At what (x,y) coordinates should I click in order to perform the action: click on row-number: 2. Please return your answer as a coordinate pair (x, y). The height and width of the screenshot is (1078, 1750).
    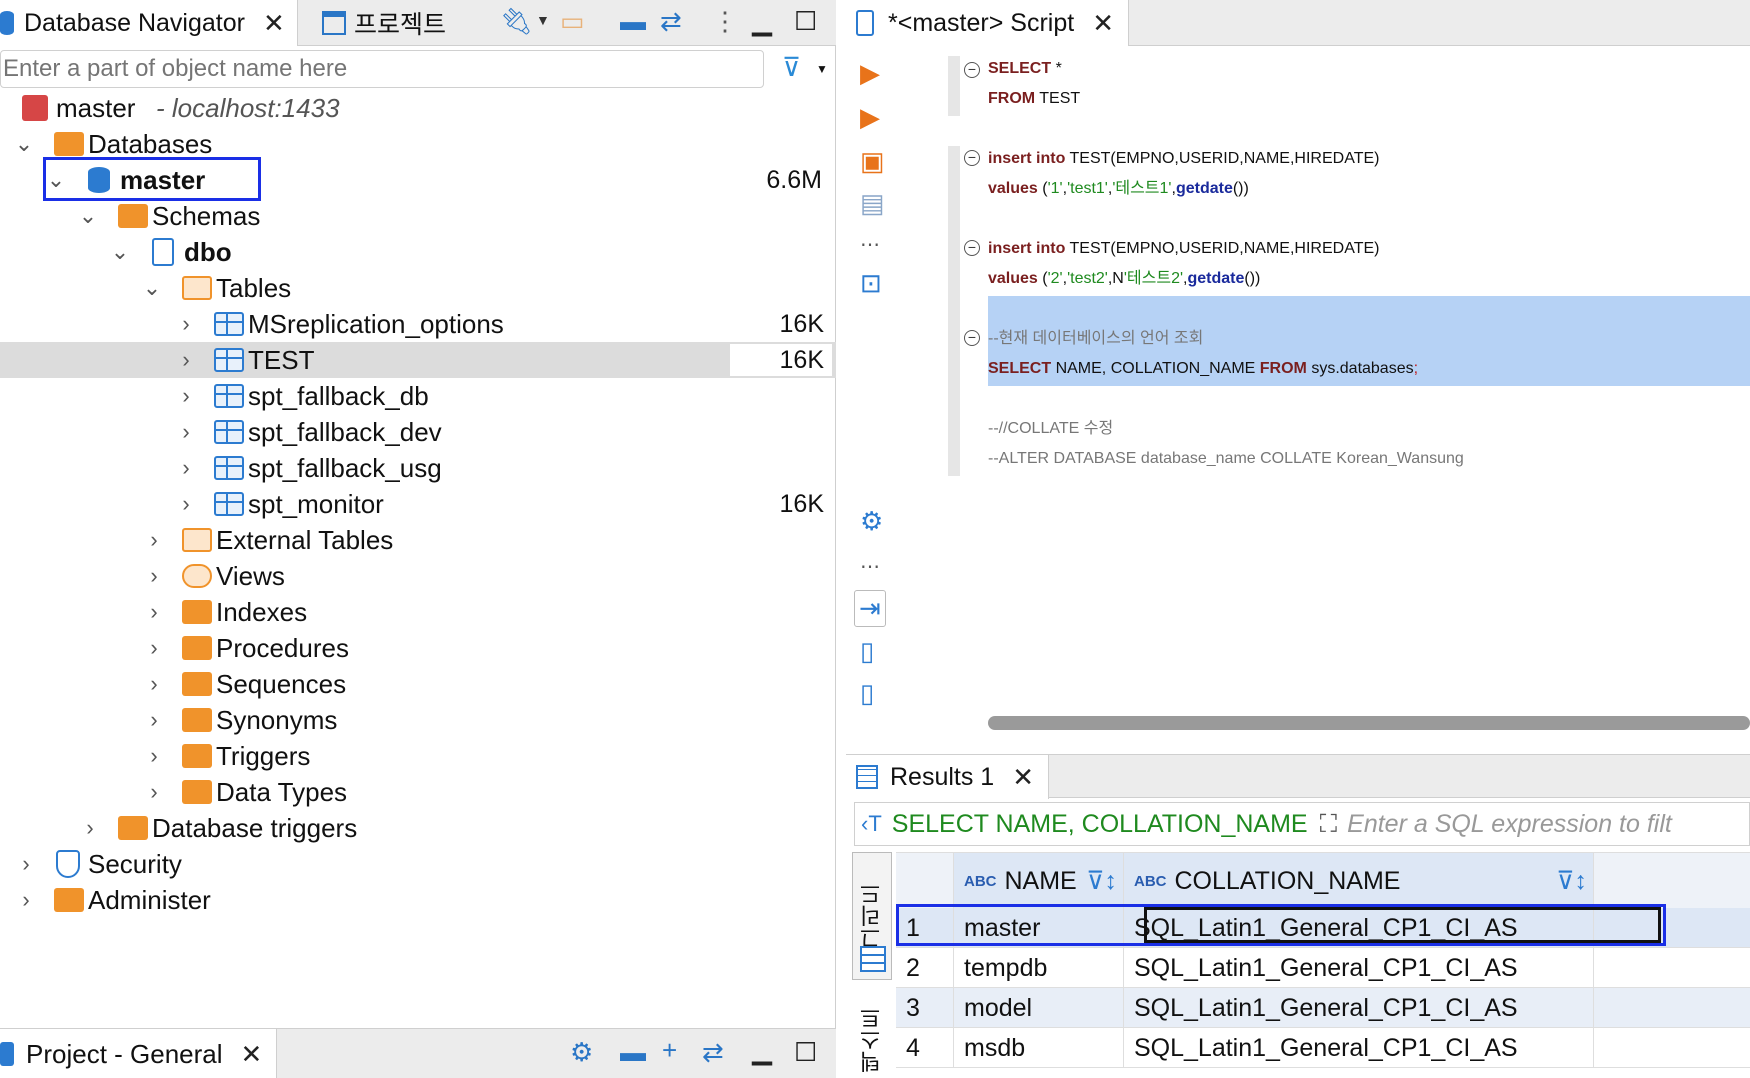
    Looking at the image, I should click on (925, 968).